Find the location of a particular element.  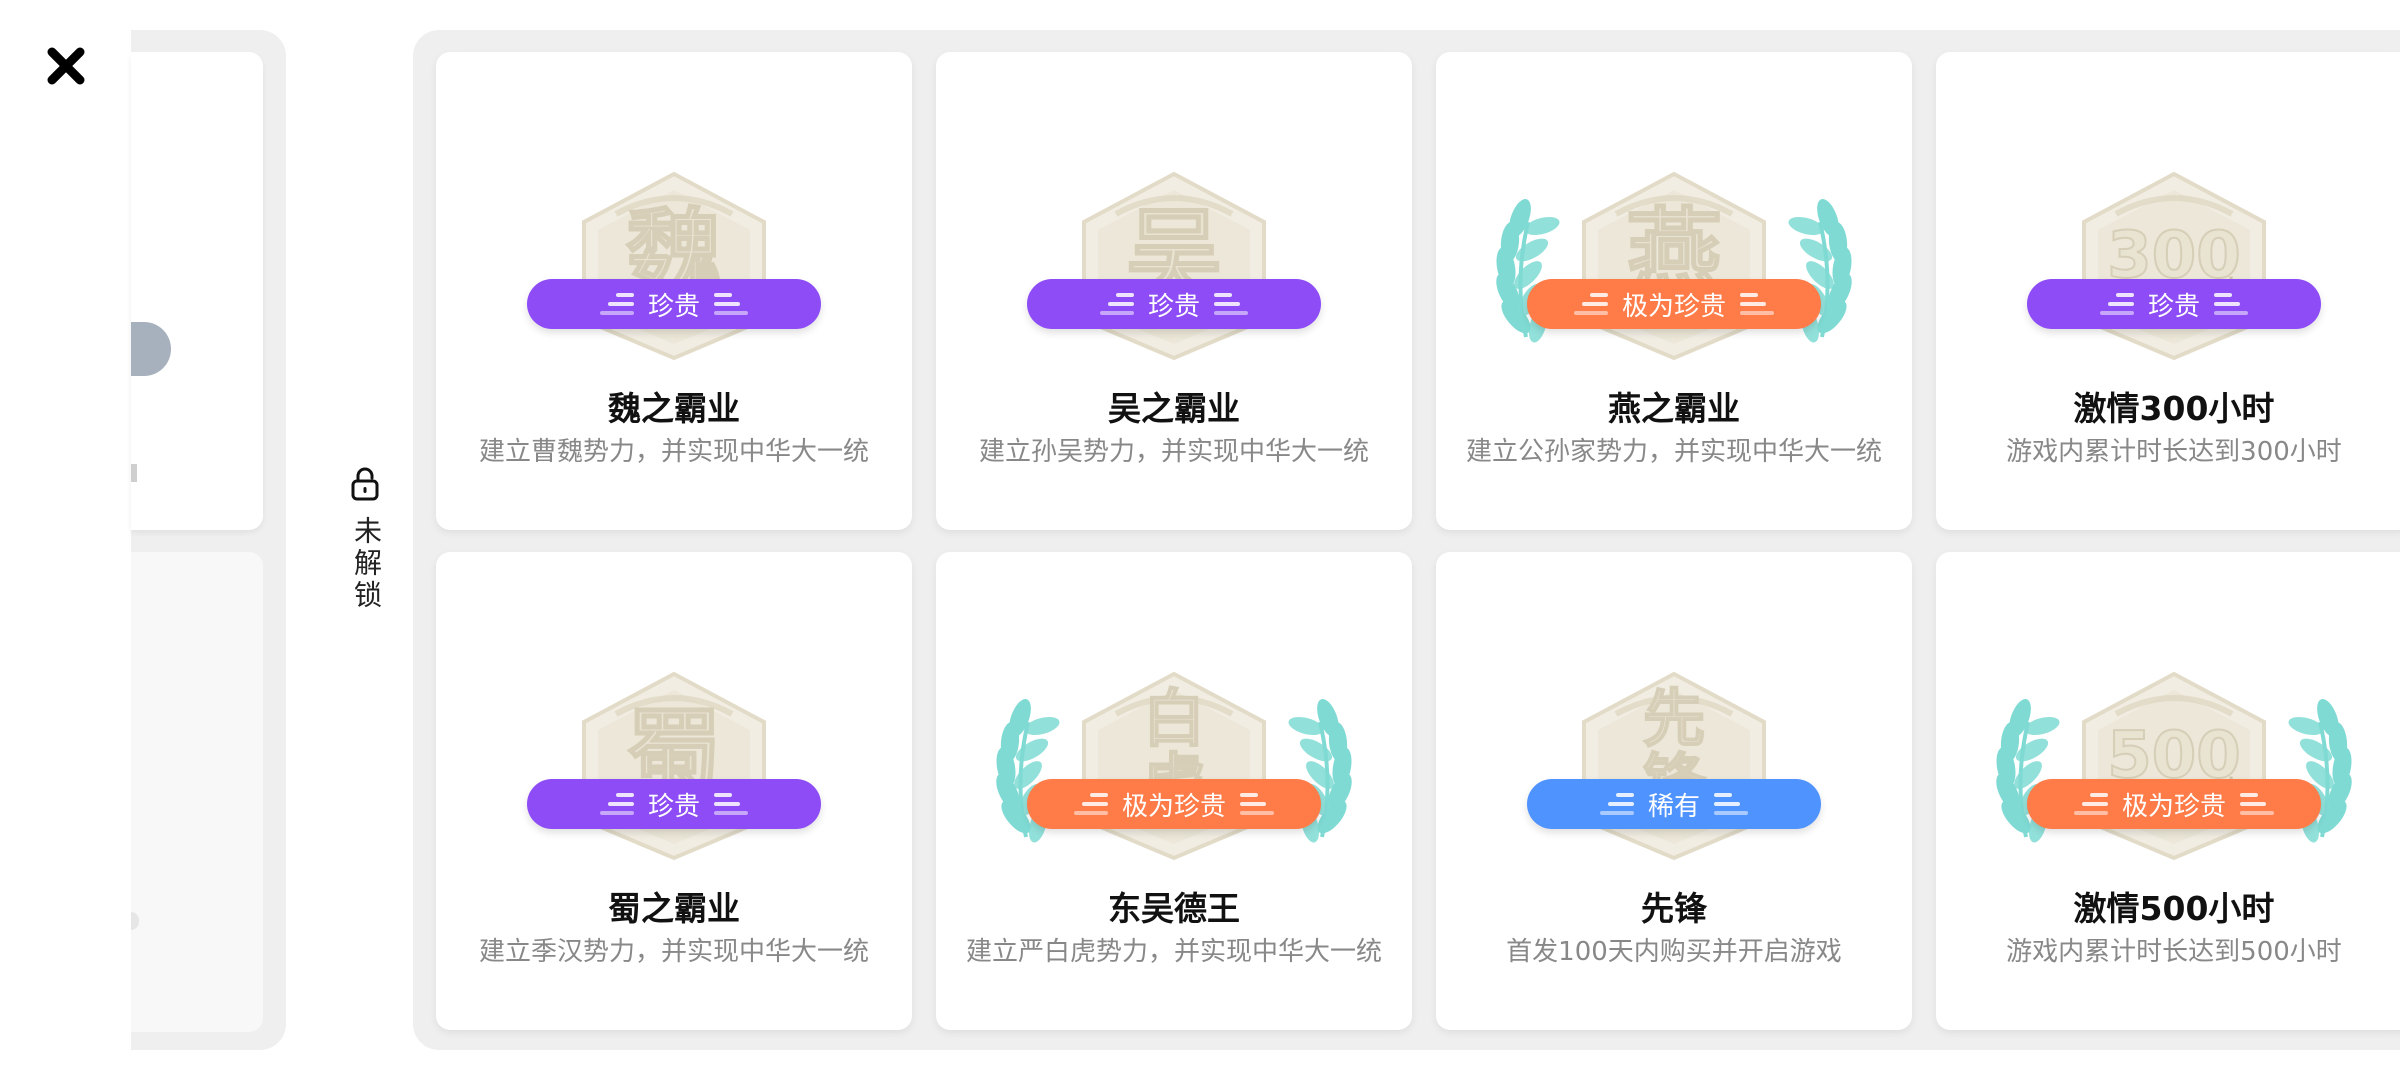

close-icon is located at coordinates (66, 66).